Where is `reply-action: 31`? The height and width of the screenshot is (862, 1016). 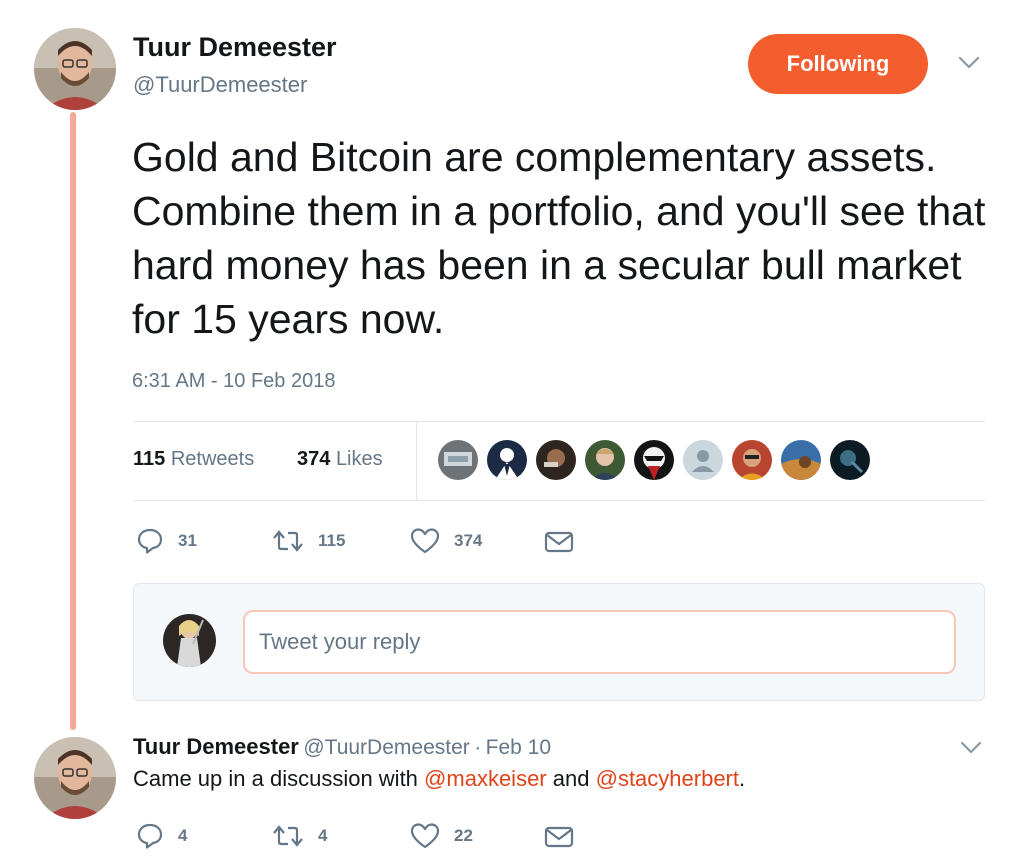
reply-action: 31 is located at coordinates (166, 541).